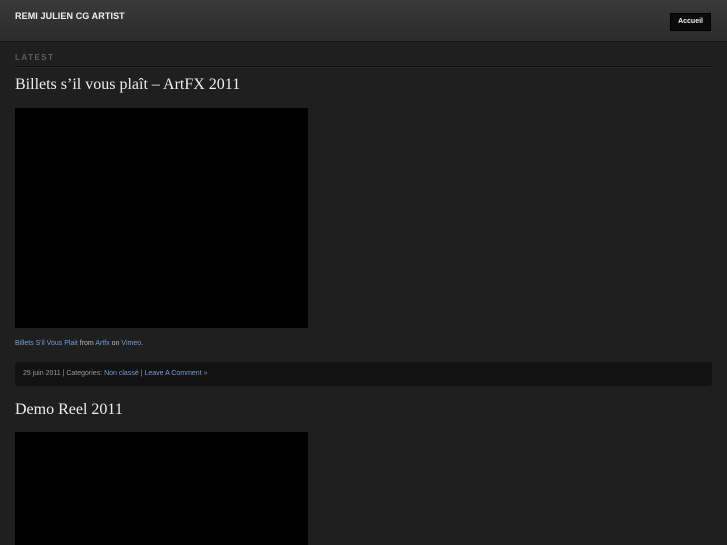  I want to click on nav-accueil-button: Accueil, so click(690, 22).